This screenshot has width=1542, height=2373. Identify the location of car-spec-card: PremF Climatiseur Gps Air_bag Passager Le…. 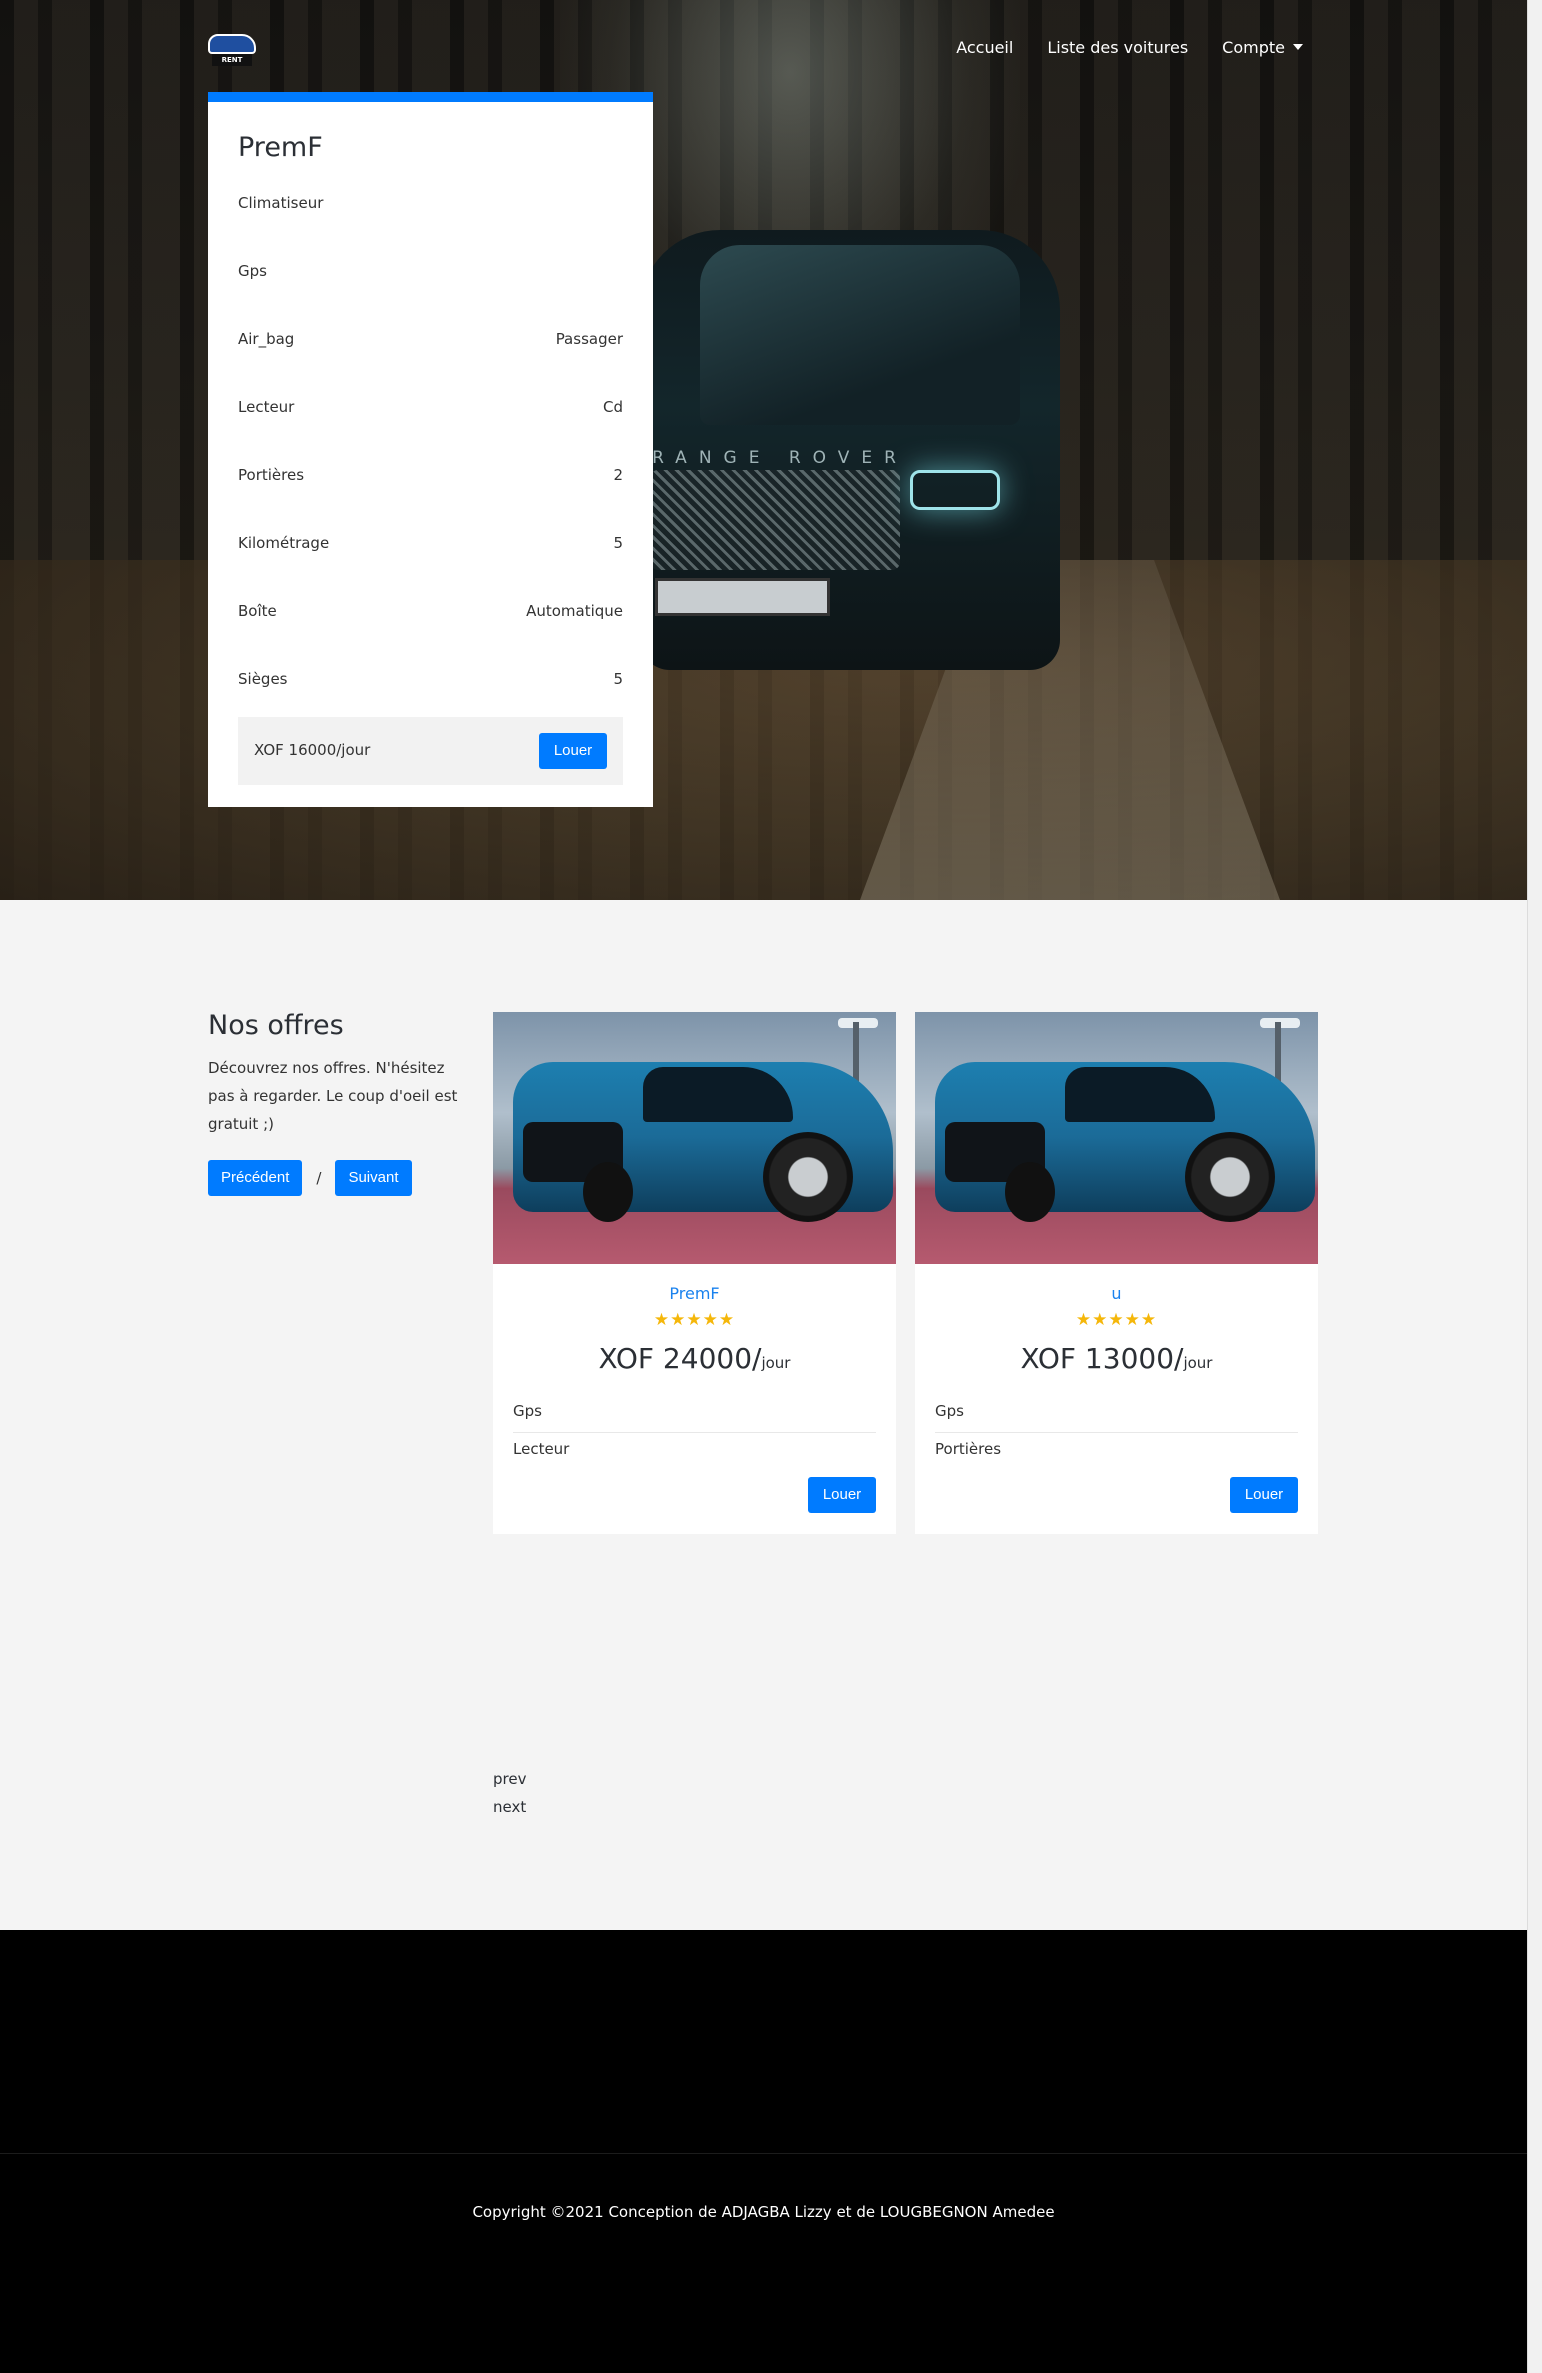
(430, 449).